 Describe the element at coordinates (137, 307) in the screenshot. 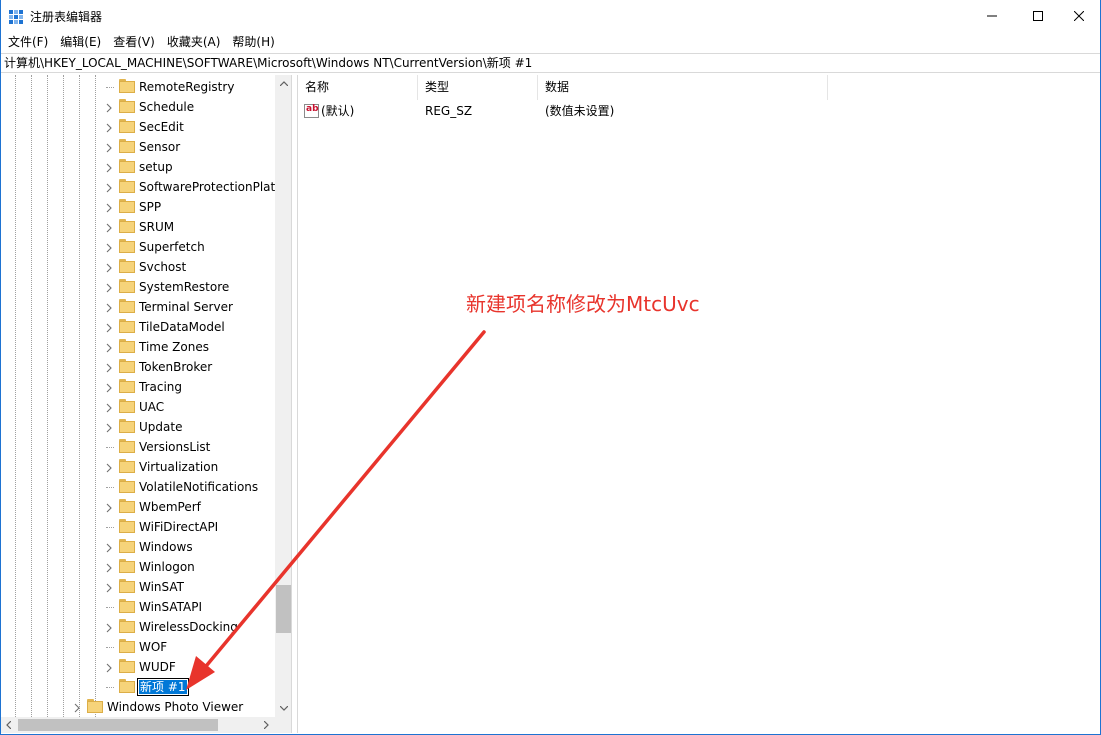

I see `tree-item: Terminal Server` at that location.